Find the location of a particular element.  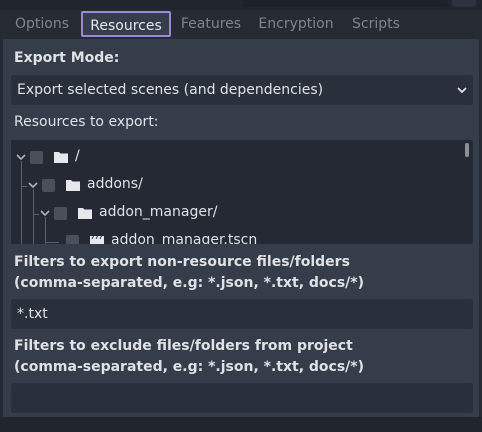

resources-label: Resources to export: is located at coordinates (86, 122).